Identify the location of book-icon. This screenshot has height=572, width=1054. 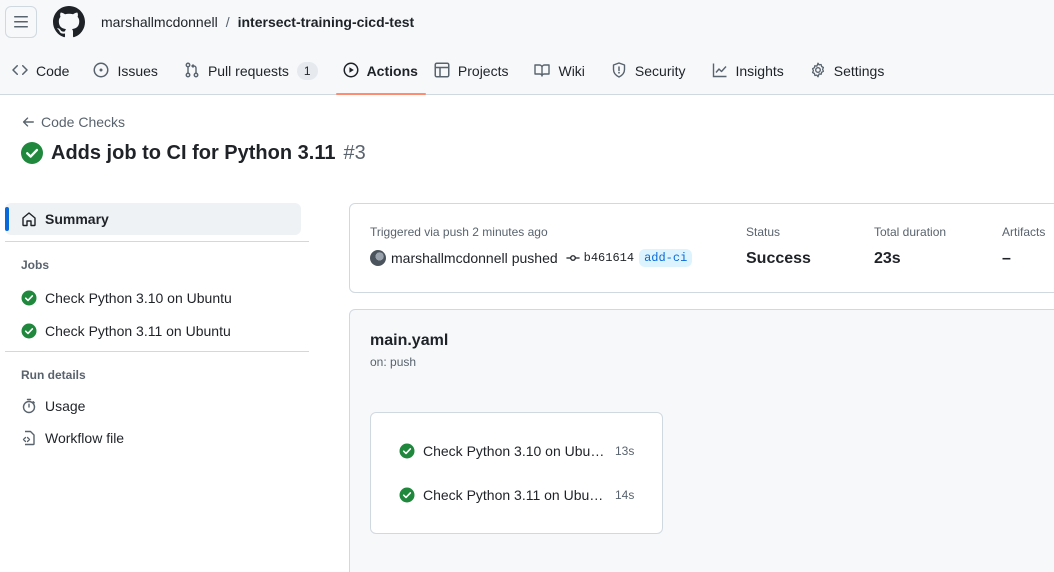
(542, 70).